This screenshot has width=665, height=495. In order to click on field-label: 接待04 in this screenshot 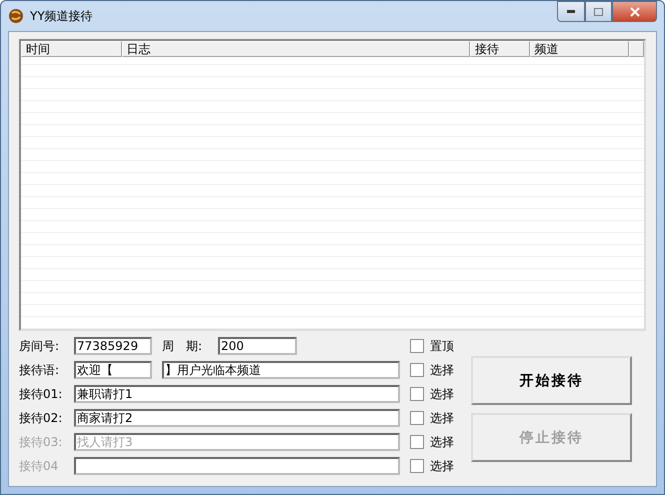, I will do `click(39, 466)`.